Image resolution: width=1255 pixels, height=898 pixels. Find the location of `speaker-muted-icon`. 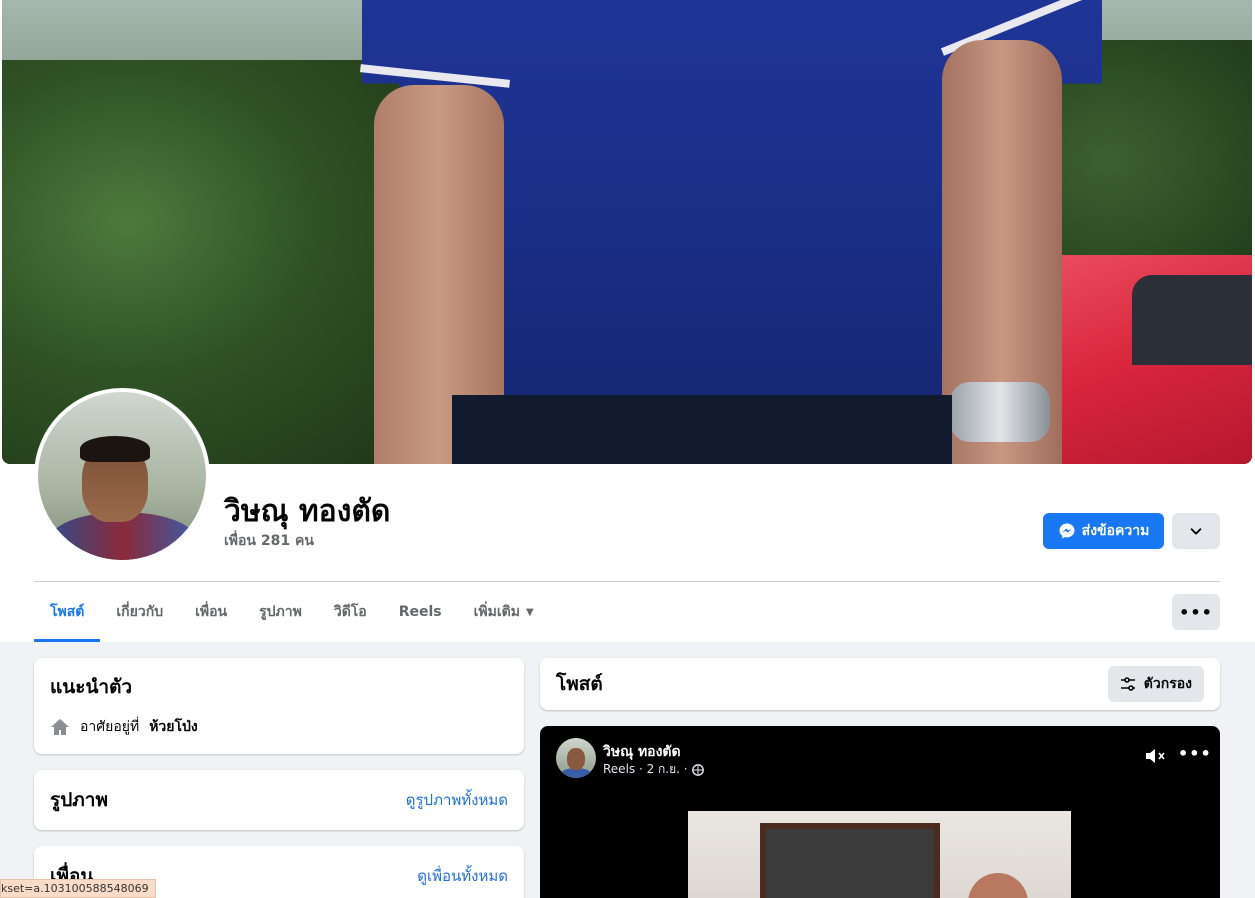

speaker-muted-icon is located at coordinates (1155, 756).